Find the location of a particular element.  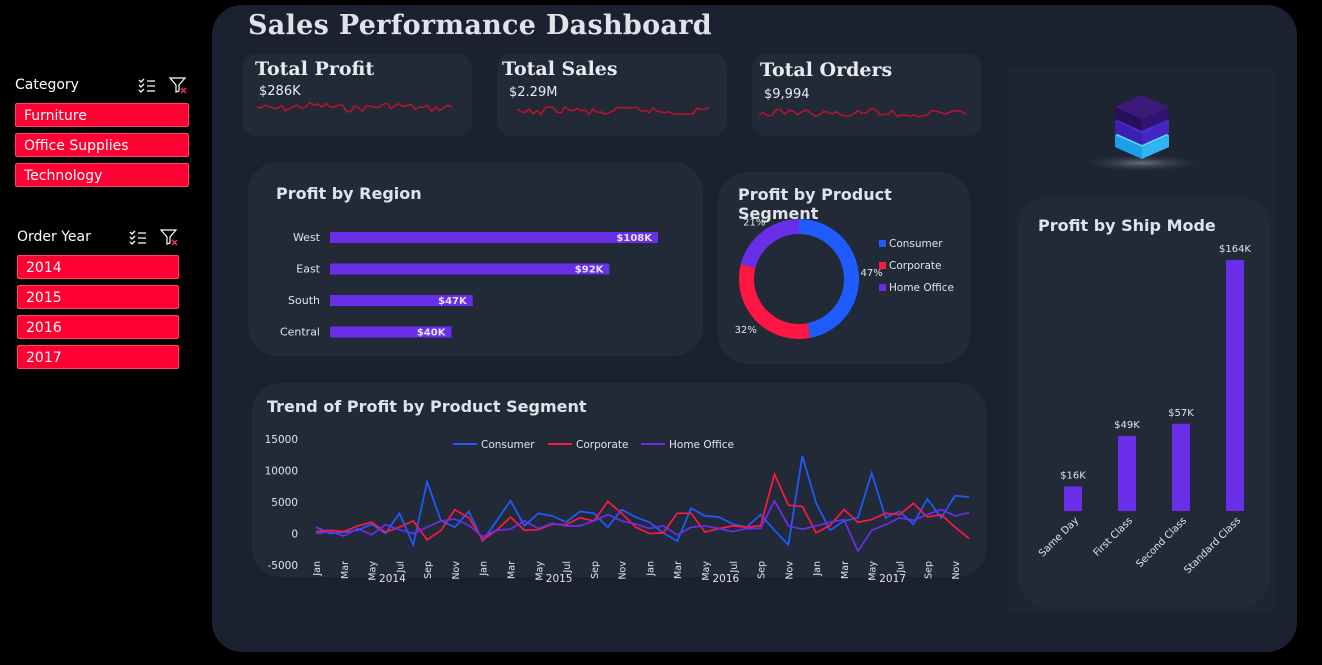

order-year-slicer: Order Year 2014 2015 2016 2017 is located at coordinates (99, 302).